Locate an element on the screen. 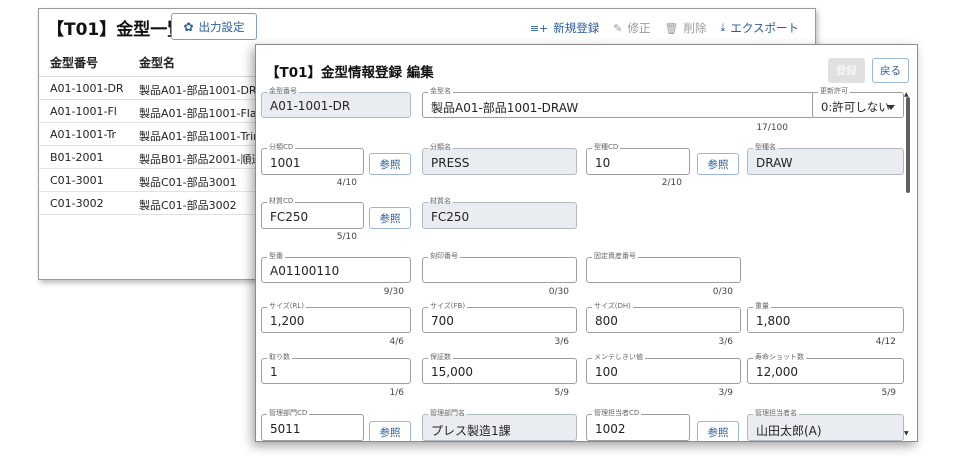  char-counter: 3/6 is located at coordinates (561, 342).